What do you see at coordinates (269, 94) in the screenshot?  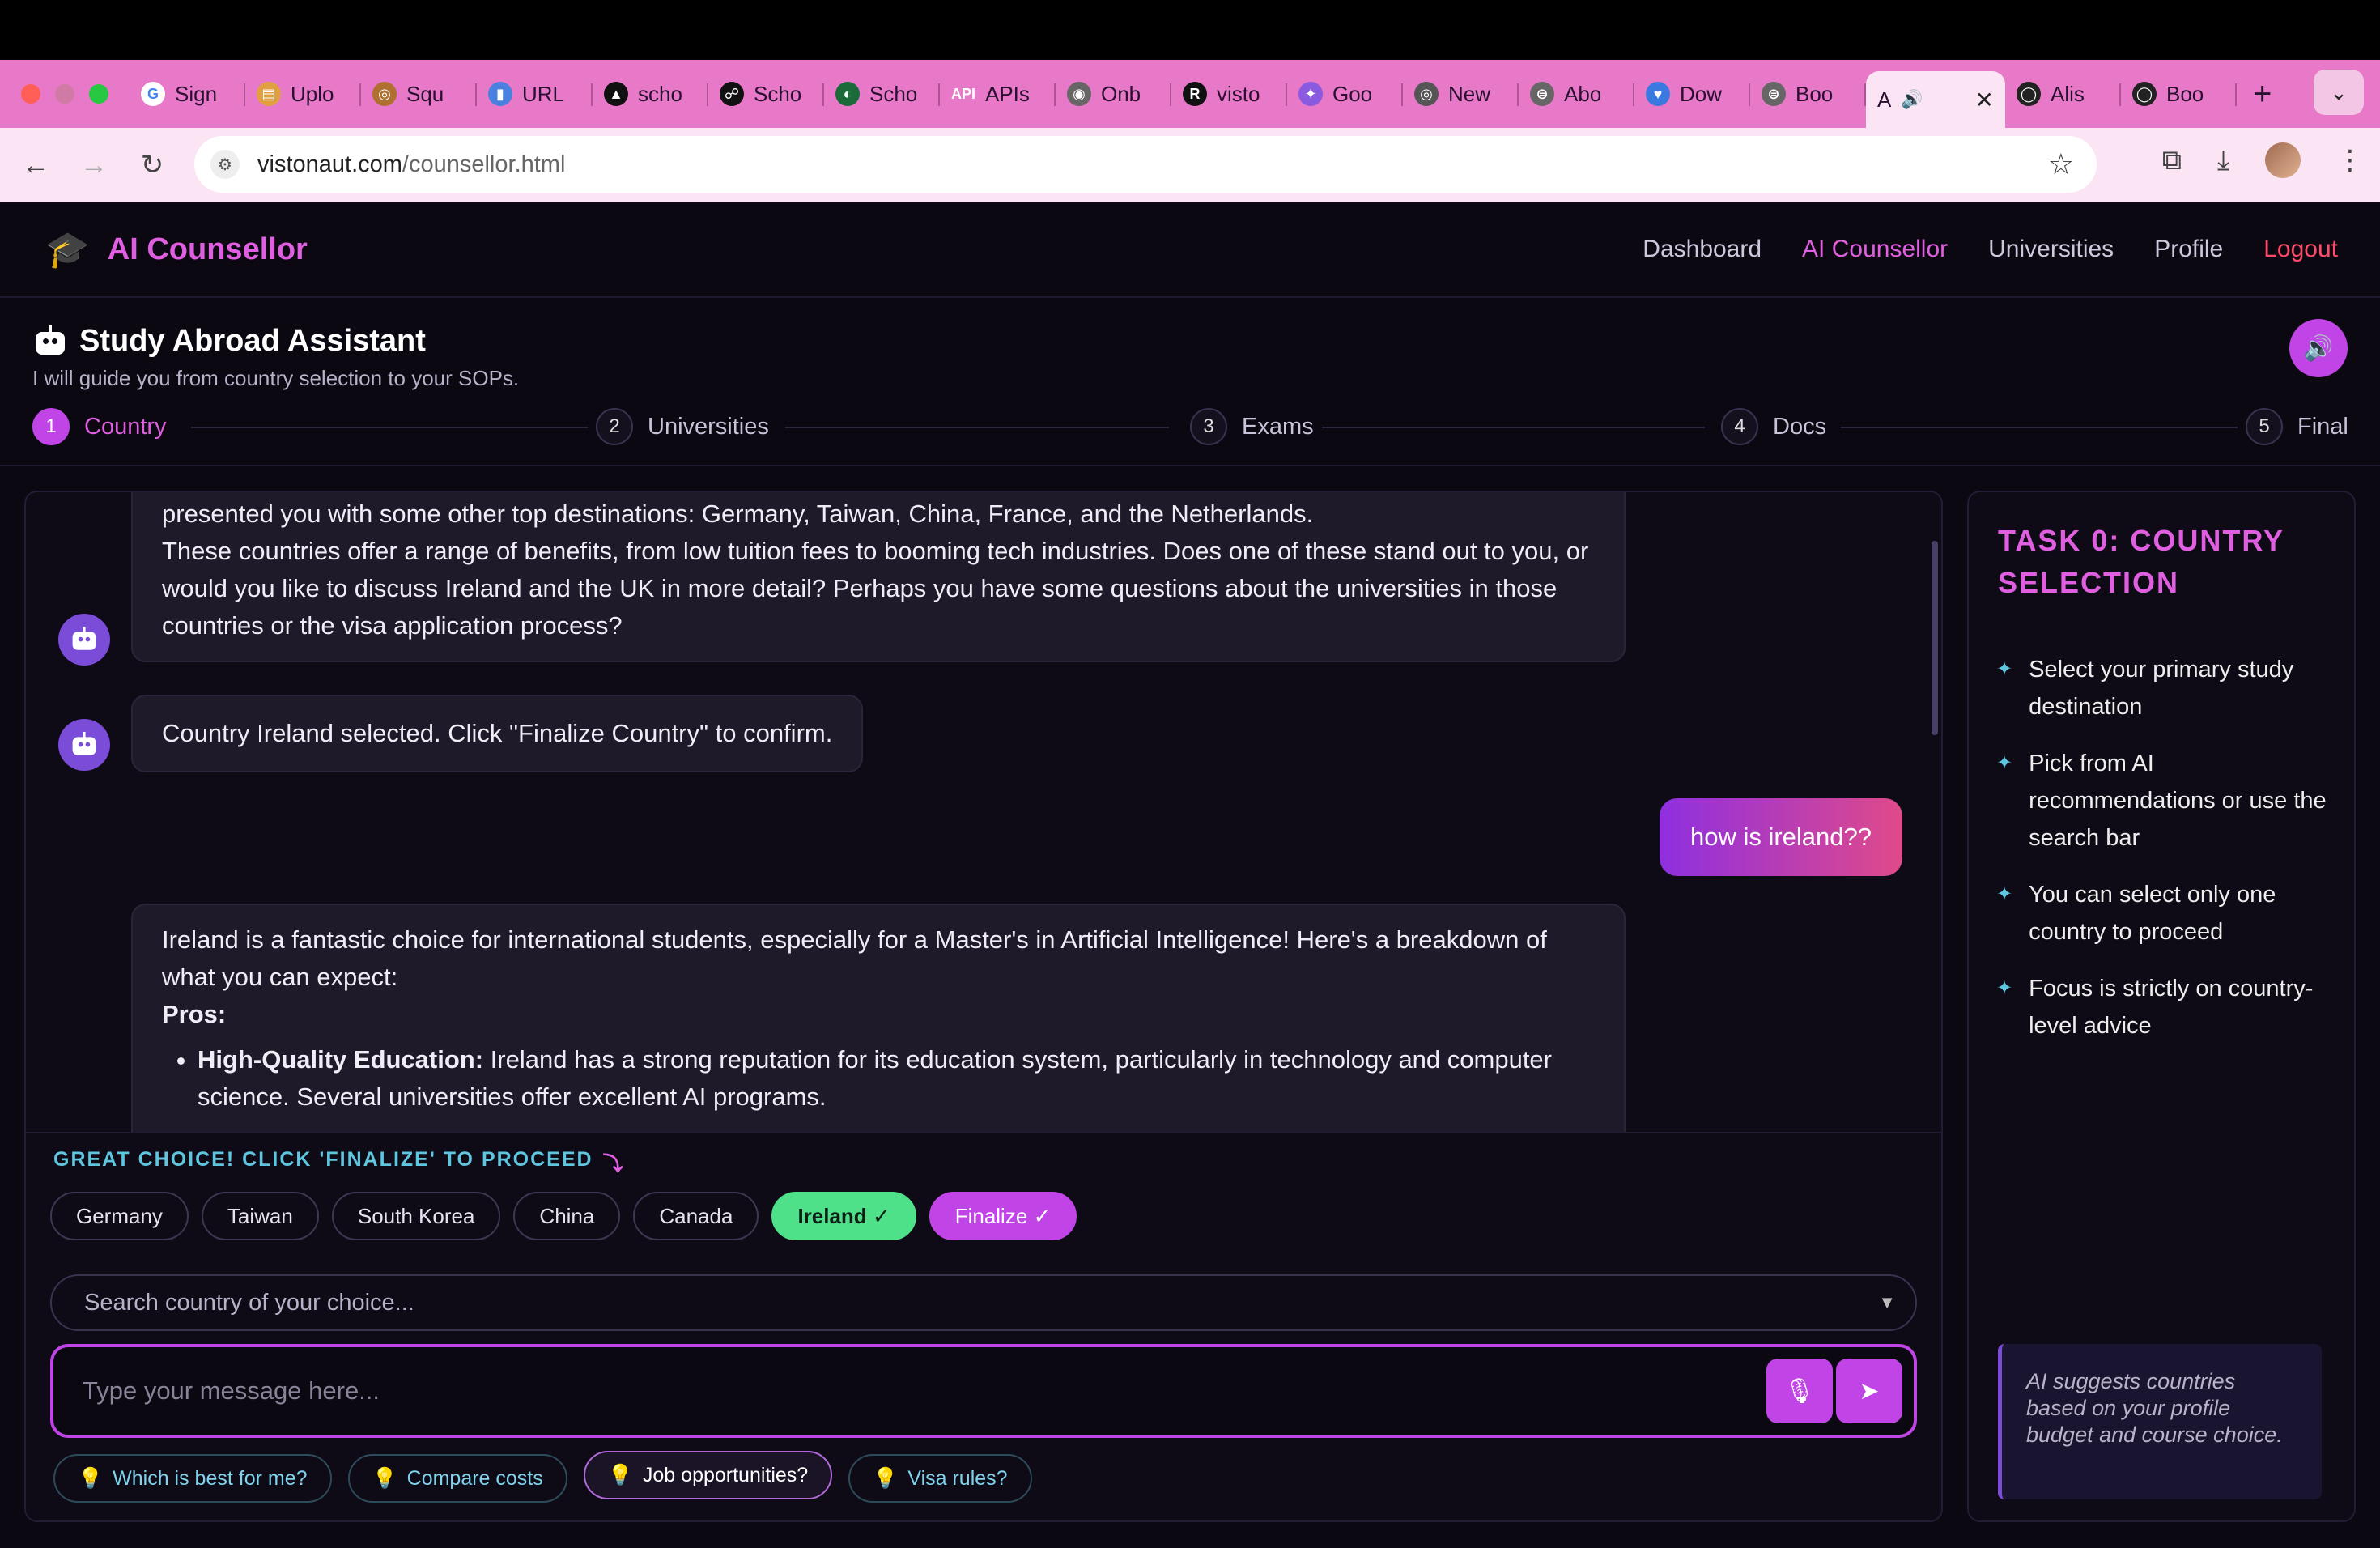 I see `favicon-icon: ▤` at bounding box center [269, 94].